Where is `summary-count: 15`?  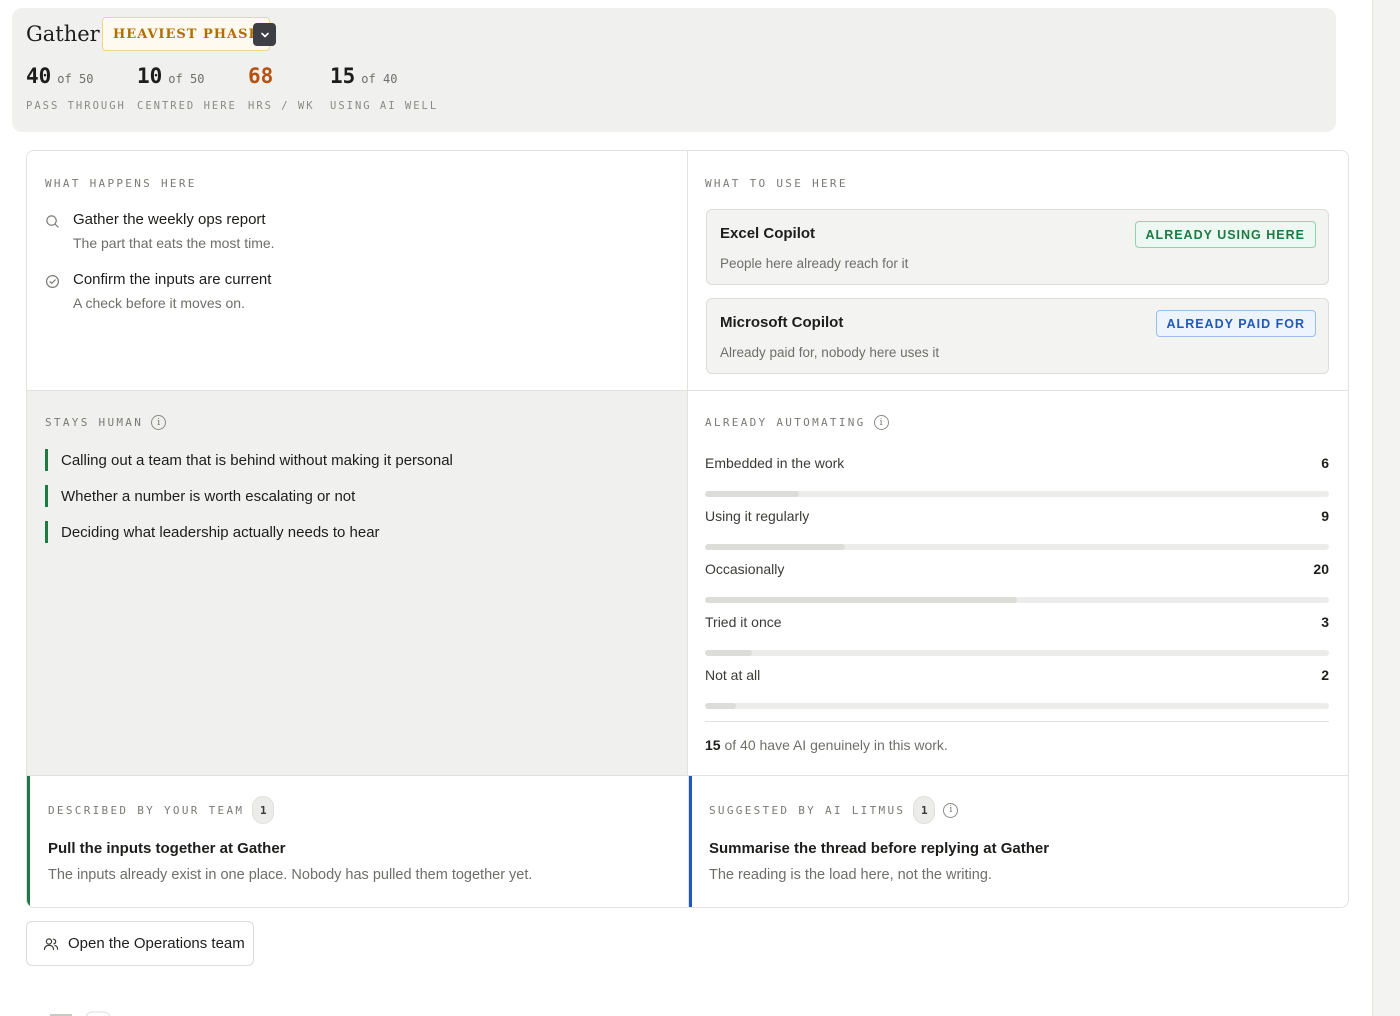
summary-count: 15 is located at coordinates (713, 745).